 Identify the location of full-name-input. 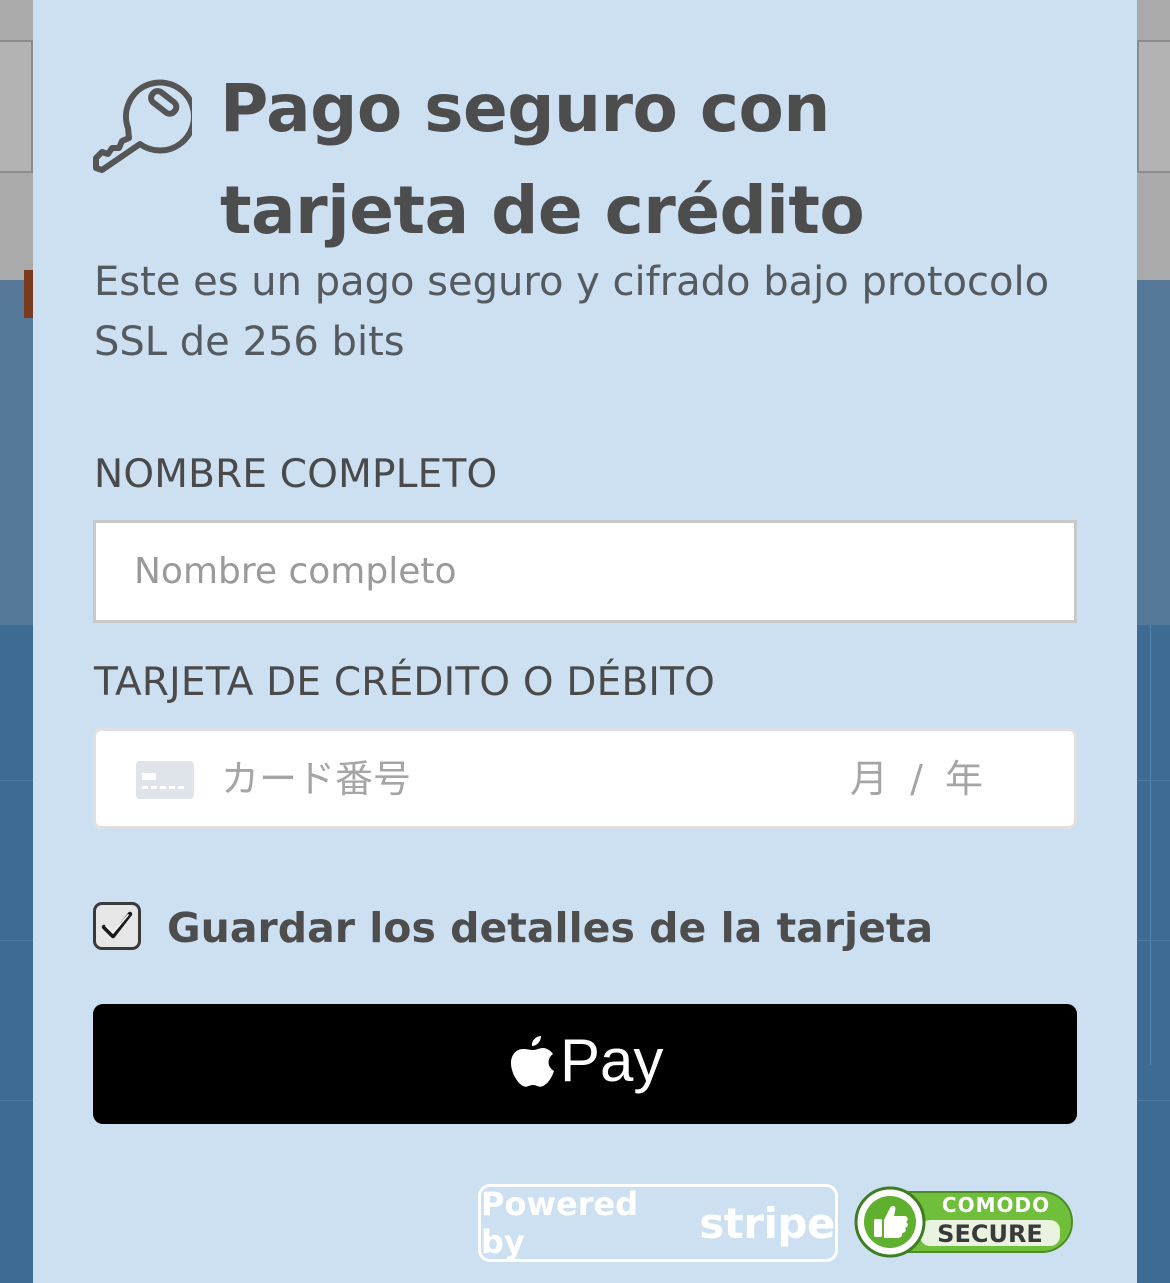
(585, 571).